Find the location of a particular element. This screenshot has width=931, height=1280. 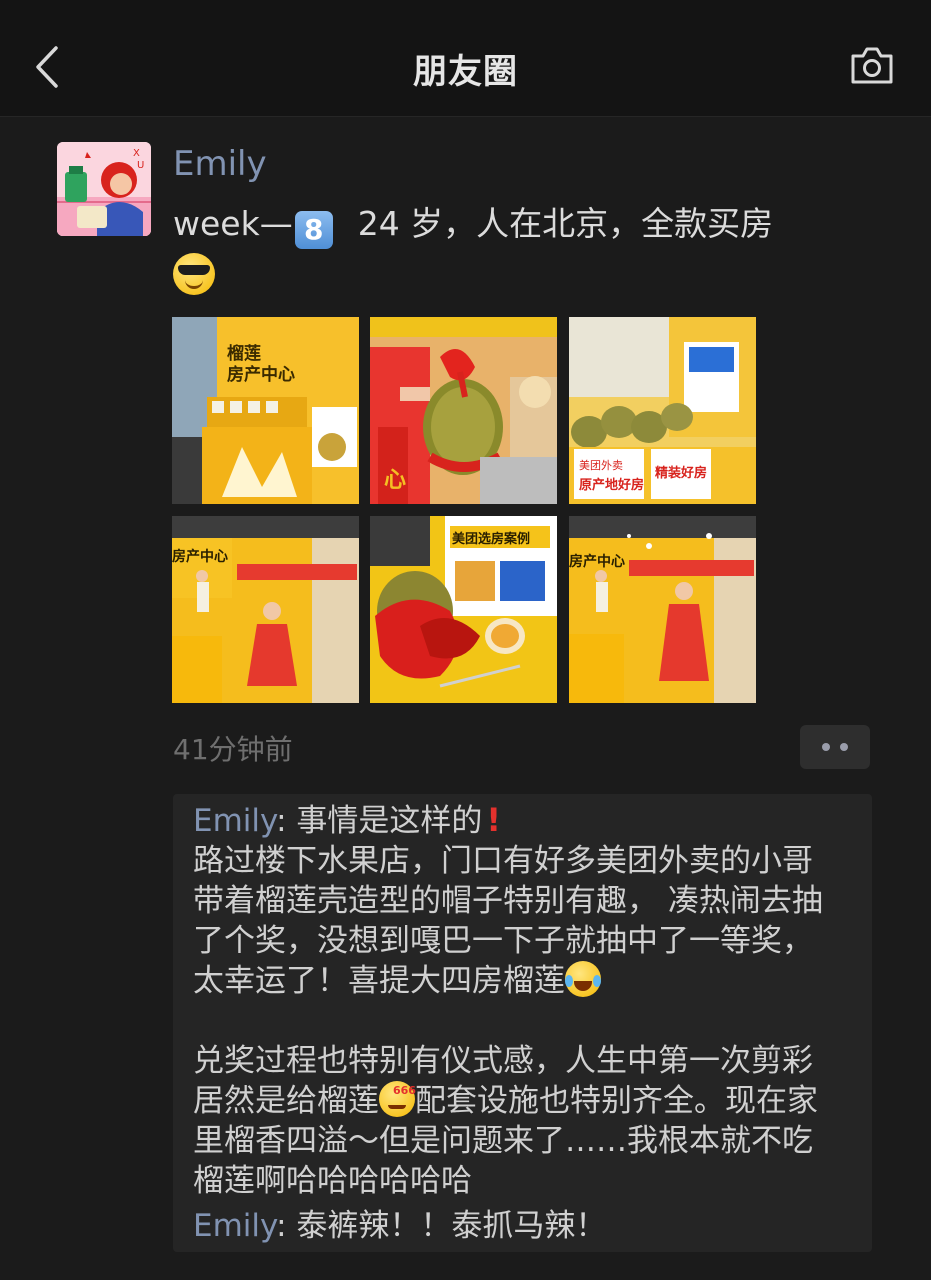

svg-text: 精装好房 is located at coordinates (681, 473).